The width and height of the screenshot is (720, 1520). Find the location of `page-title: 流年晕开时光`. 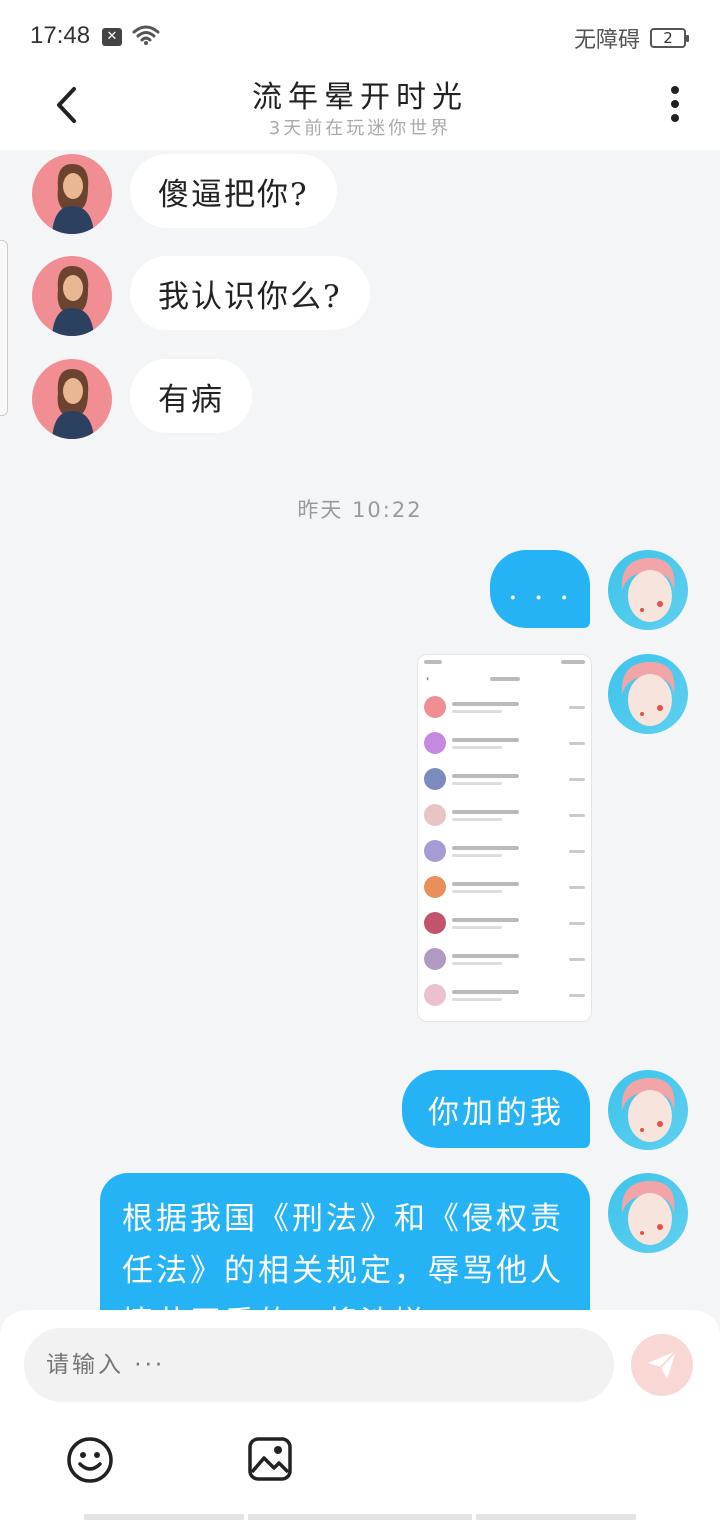

page-title: 流年晕开时光 is located at coordinates (360, 97).